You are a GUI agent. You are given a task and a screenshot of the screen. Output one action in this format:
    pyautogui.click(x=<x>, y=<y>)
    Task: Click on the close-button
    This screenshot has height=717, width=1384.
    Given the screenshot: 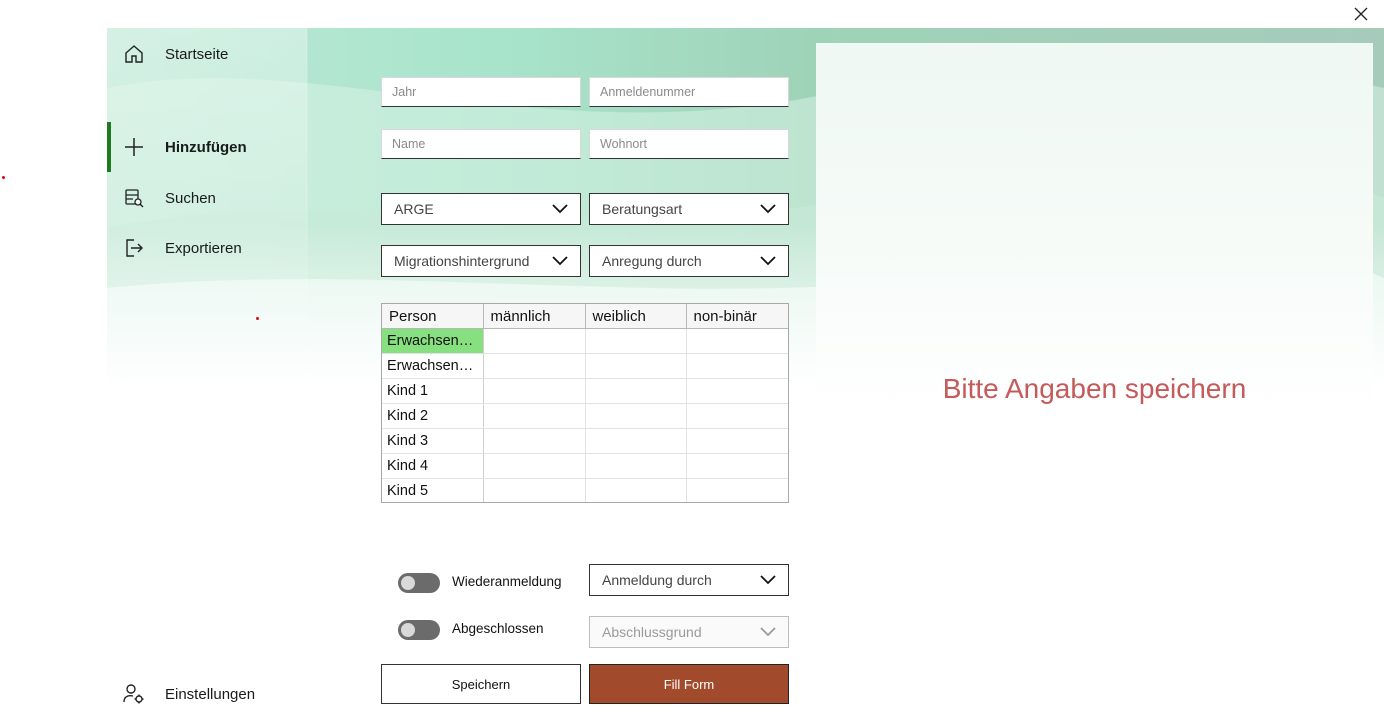 What is the action you would take?
    pyautogui.click(x=1361, y=14)
    